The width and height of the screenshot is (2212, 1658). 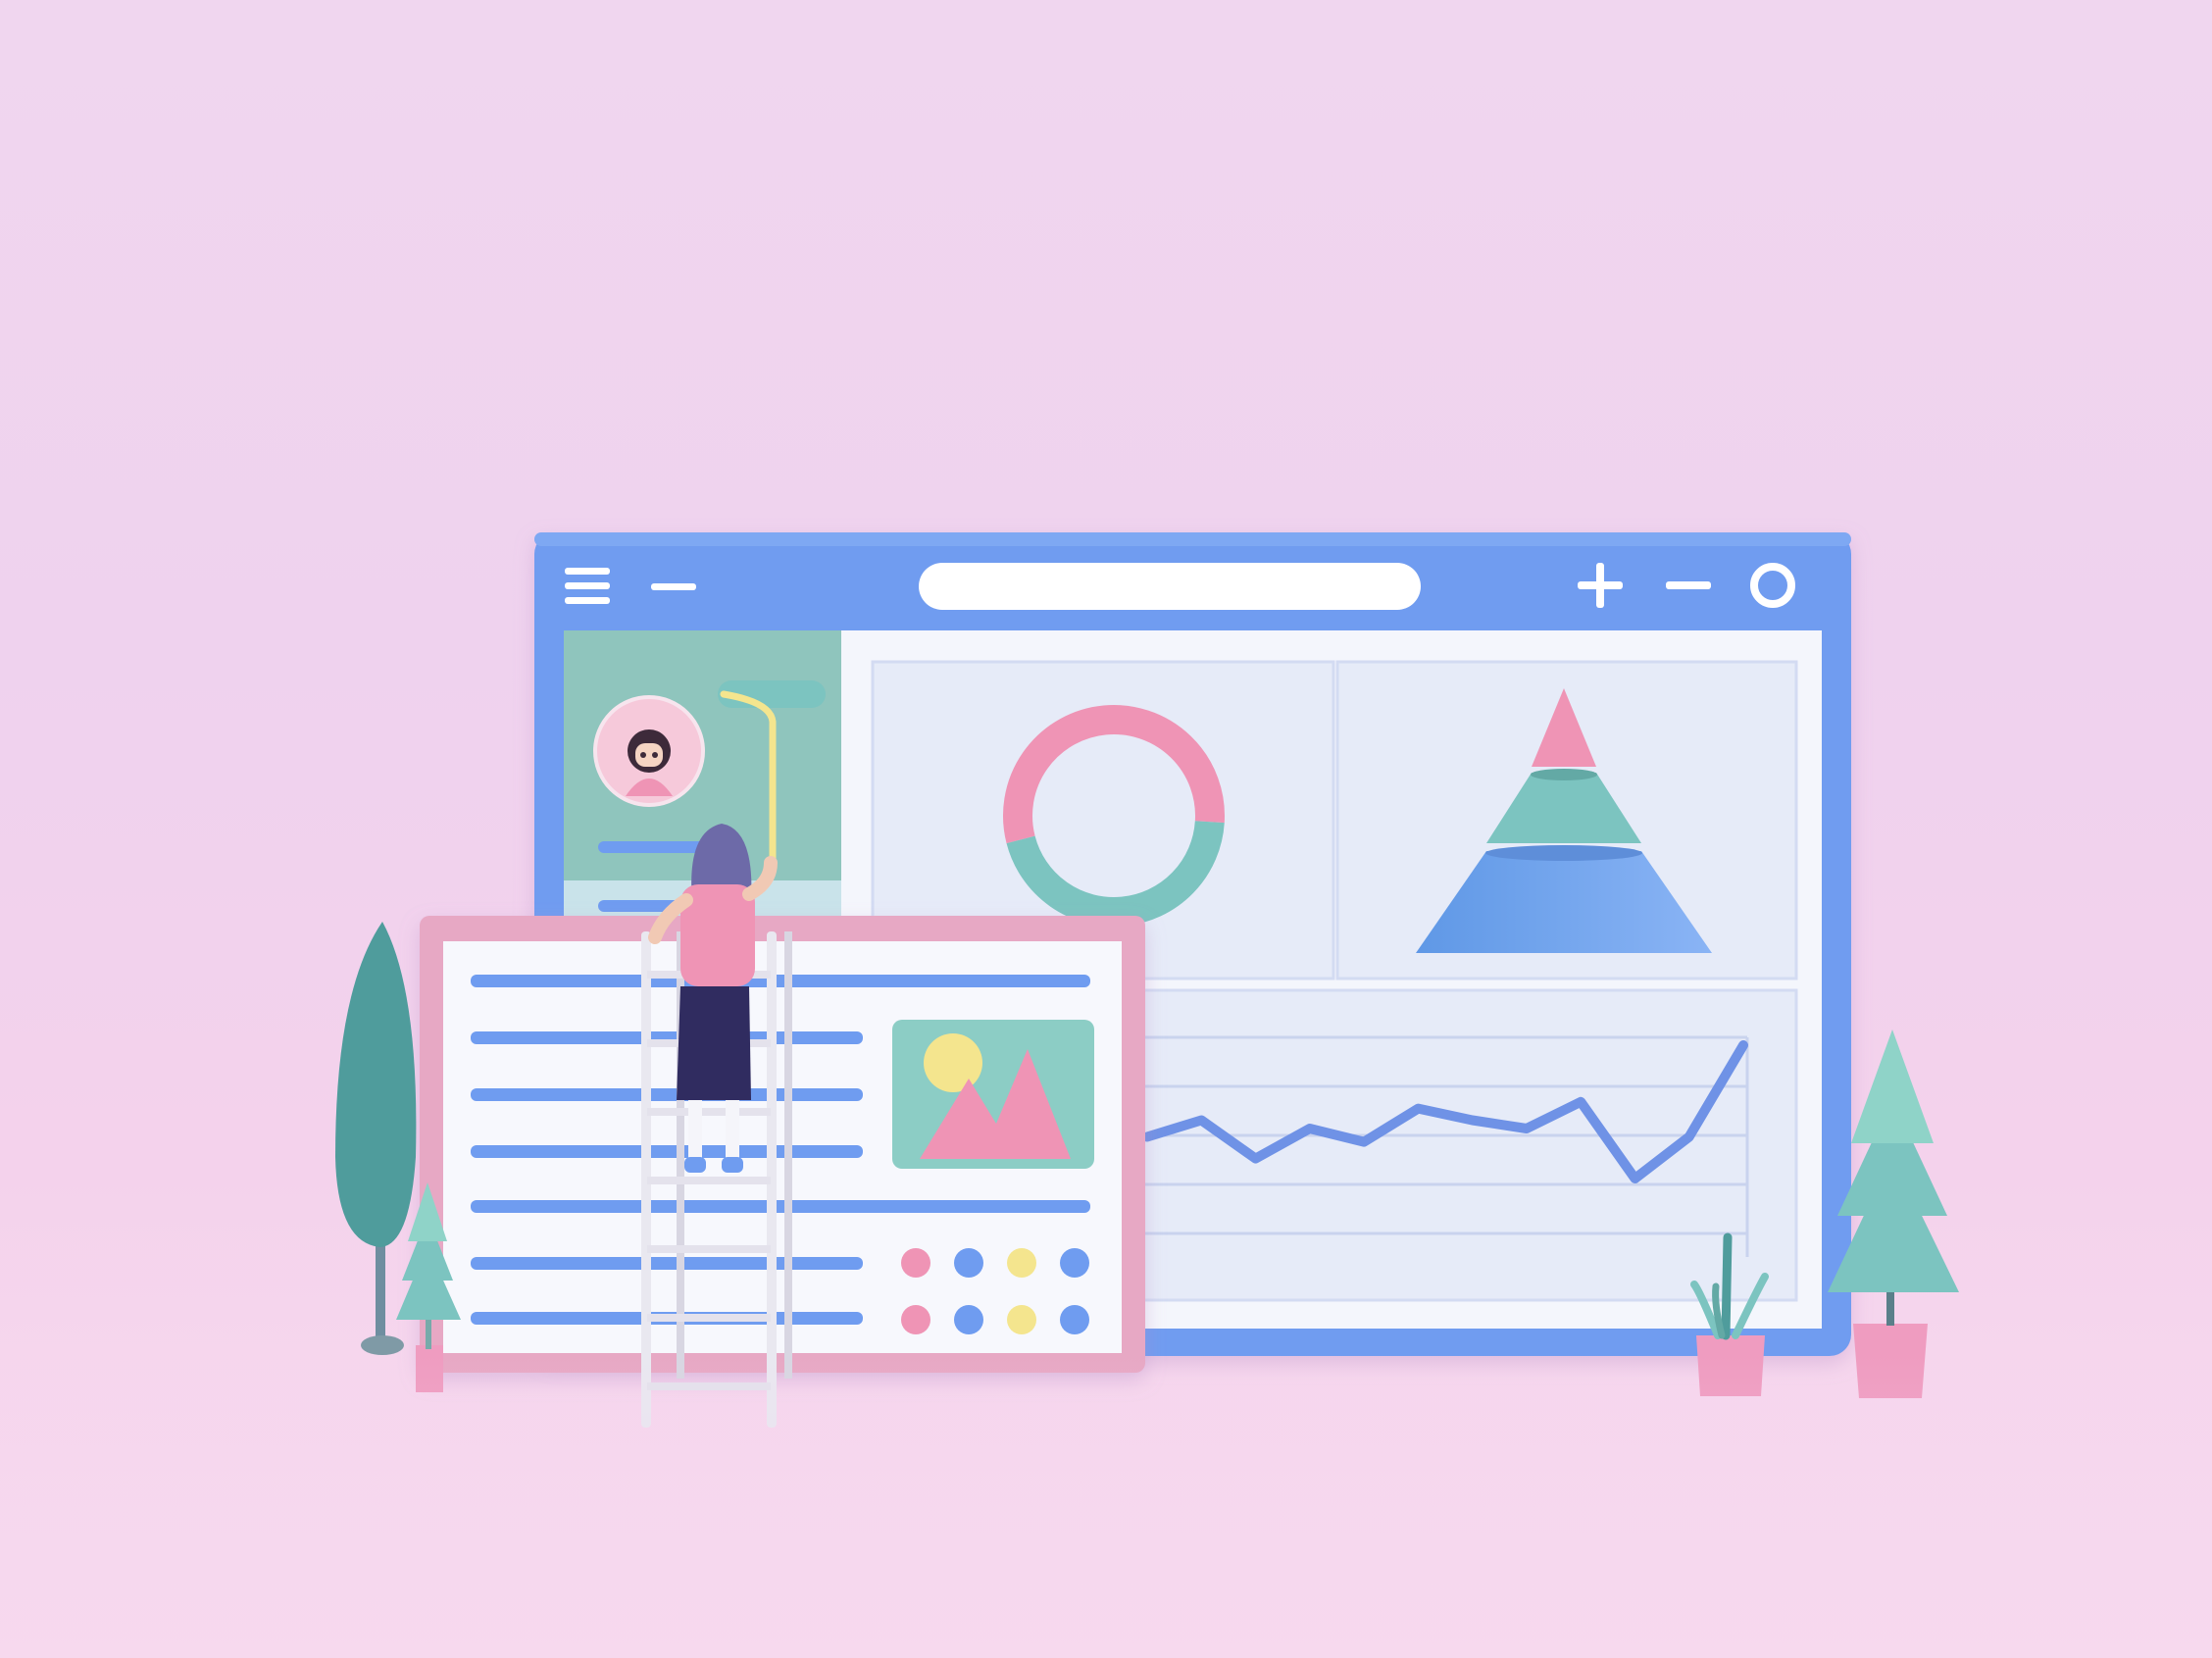 I want to click on avatar, so click(x=649, y=751).